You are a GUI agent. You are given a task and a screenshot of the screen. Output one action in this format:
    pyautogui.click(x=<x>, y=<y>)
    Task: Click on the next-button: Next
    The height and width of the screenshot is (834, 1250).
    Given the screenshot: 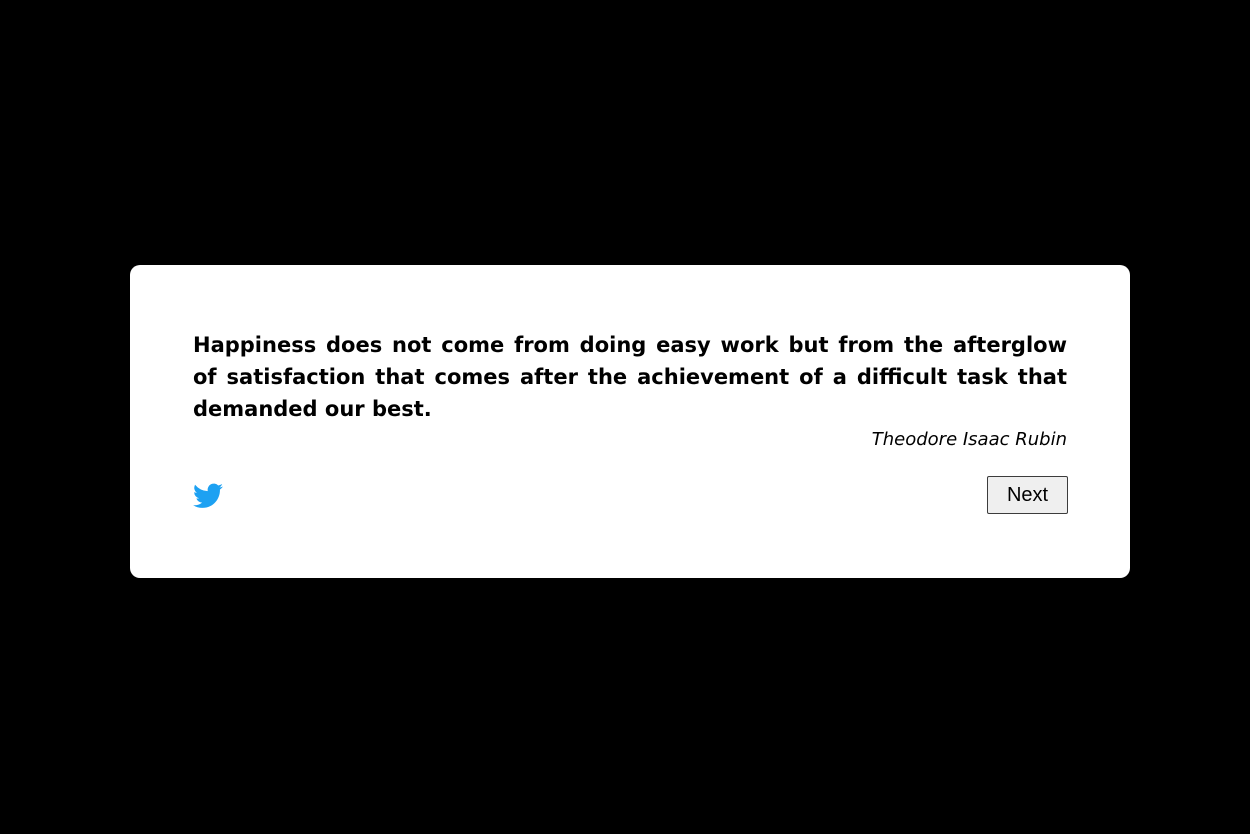 What is the action you would take?
    pyautogui.click(x=1027, y=495)
    